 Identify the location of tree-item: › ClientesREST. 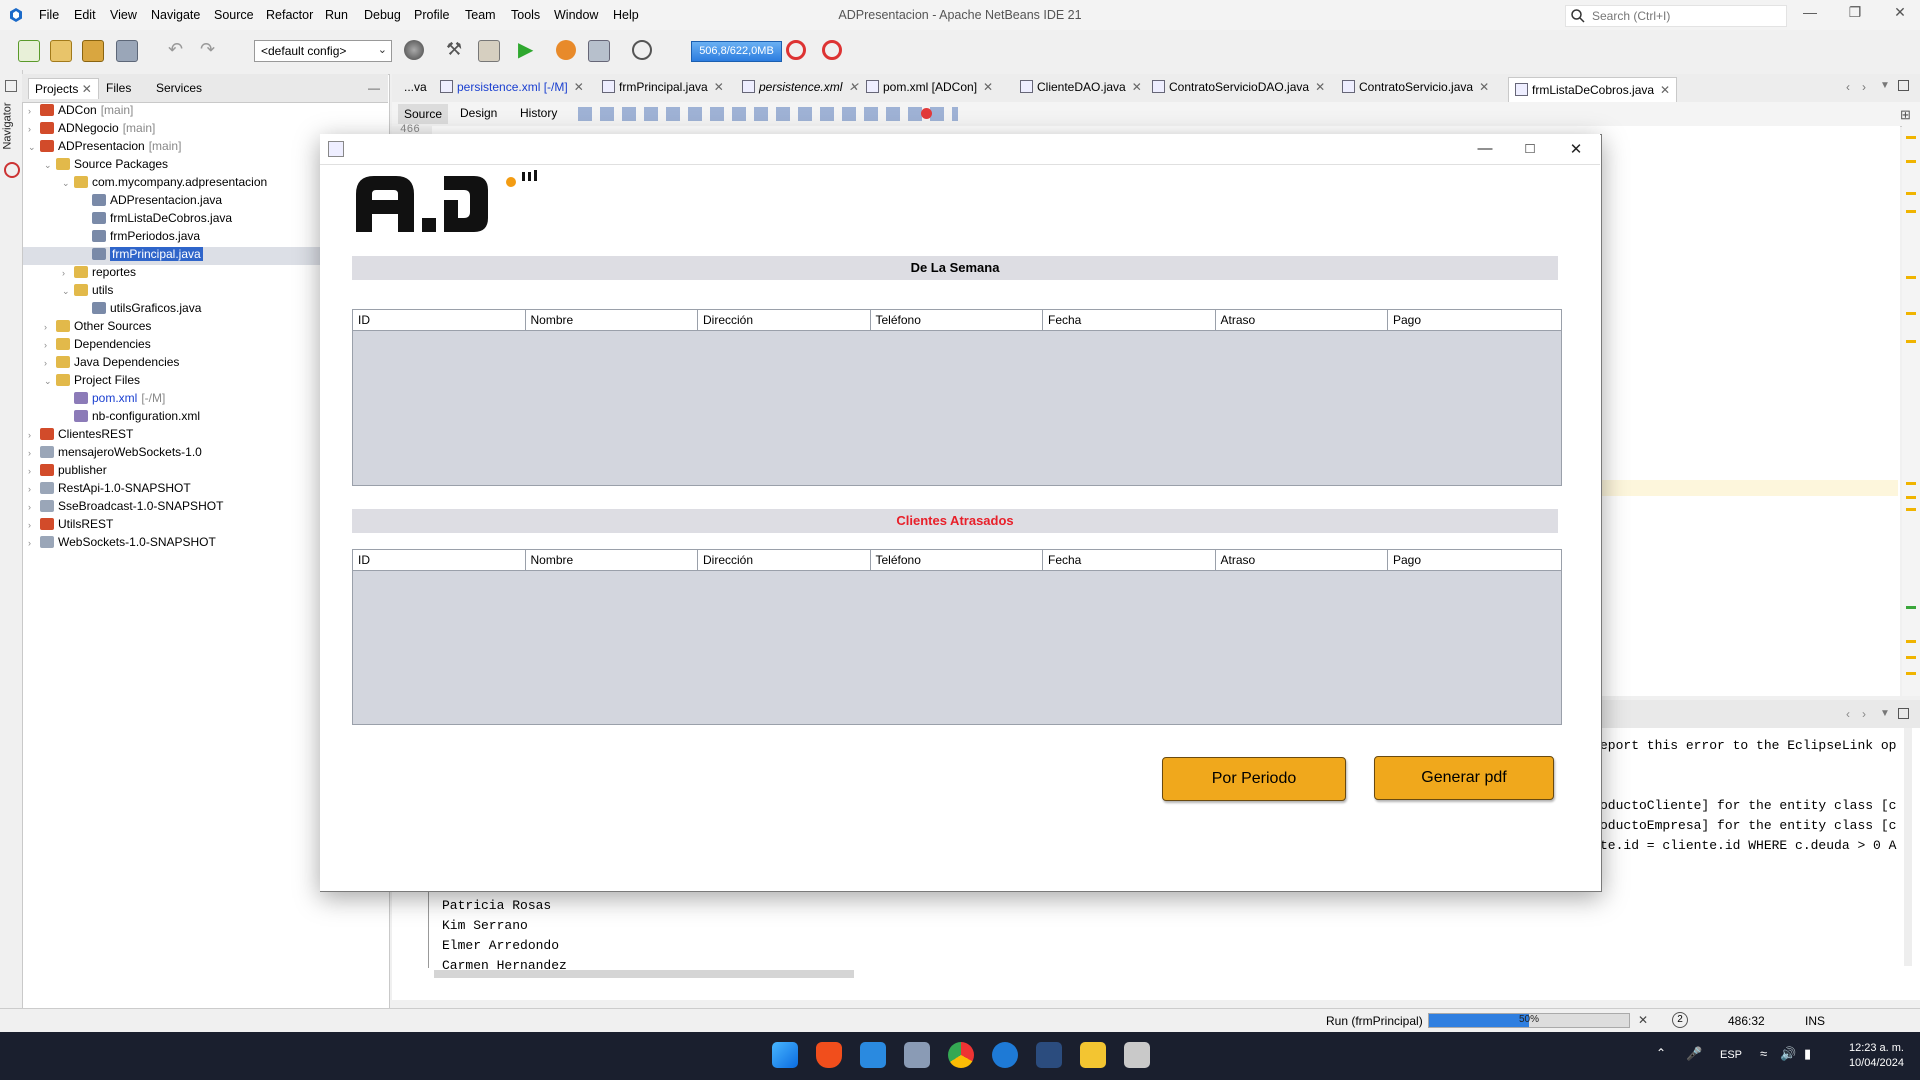
(80, 436).